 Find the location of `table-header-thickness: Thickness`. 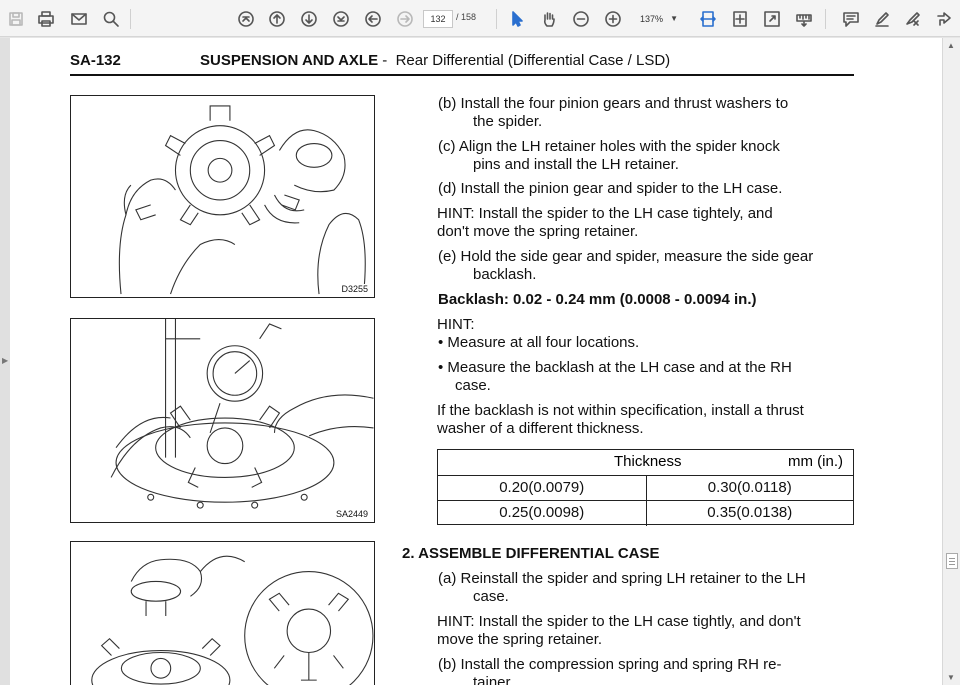

table-header-thickness: Thickness is located at coordinates (648, 461).